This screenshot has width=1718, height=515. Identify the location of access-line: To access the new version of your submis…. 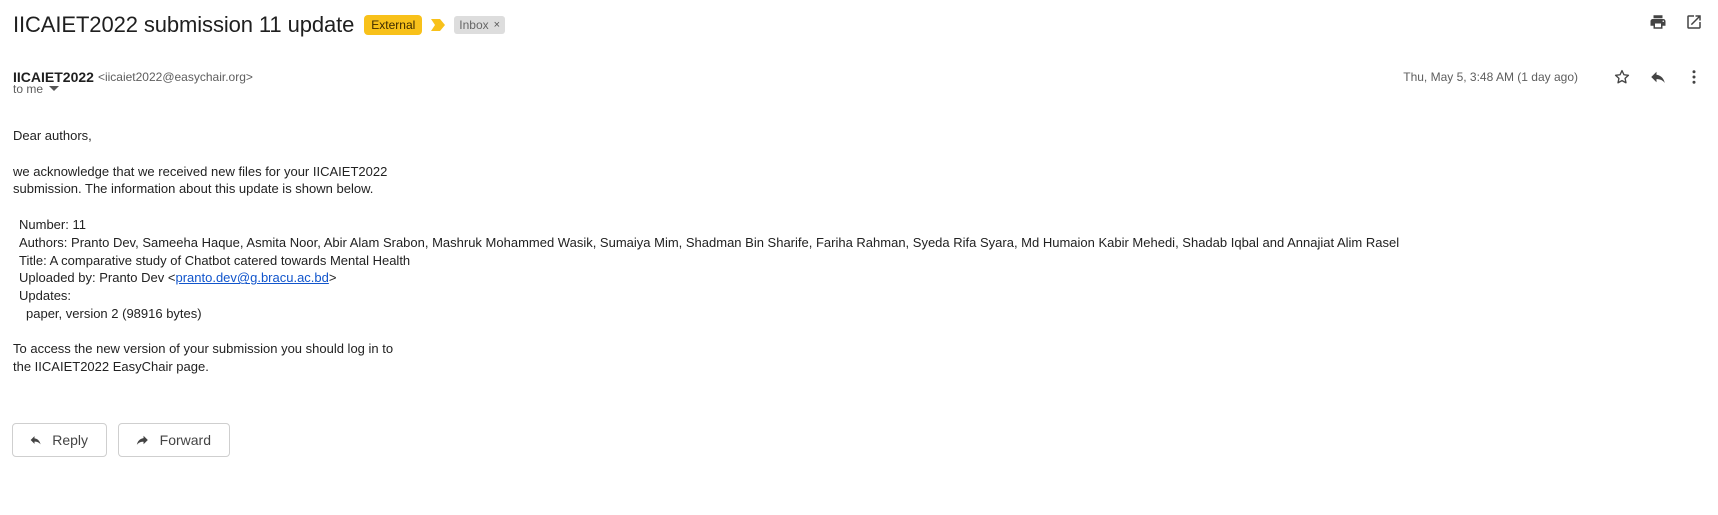
(203, 349).